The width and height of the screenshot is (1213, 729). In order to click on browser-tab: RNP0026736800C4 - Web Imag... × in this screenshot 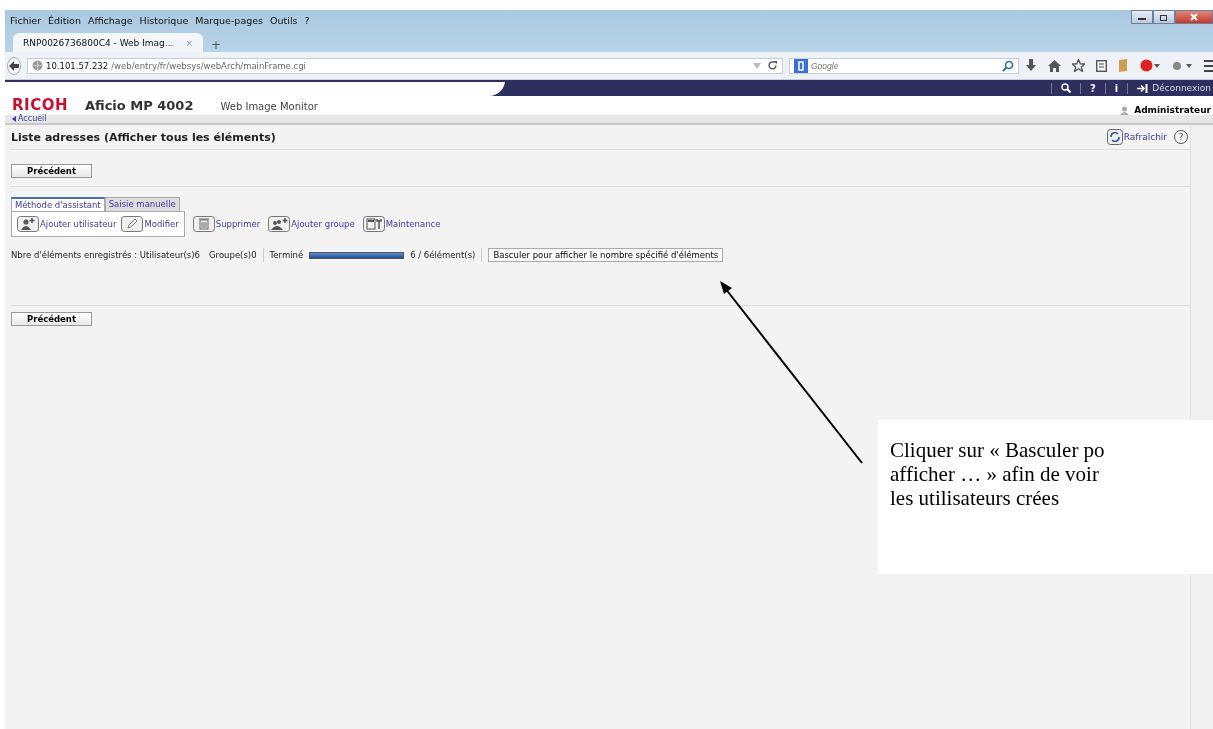, I will do `click(108, 42)`.